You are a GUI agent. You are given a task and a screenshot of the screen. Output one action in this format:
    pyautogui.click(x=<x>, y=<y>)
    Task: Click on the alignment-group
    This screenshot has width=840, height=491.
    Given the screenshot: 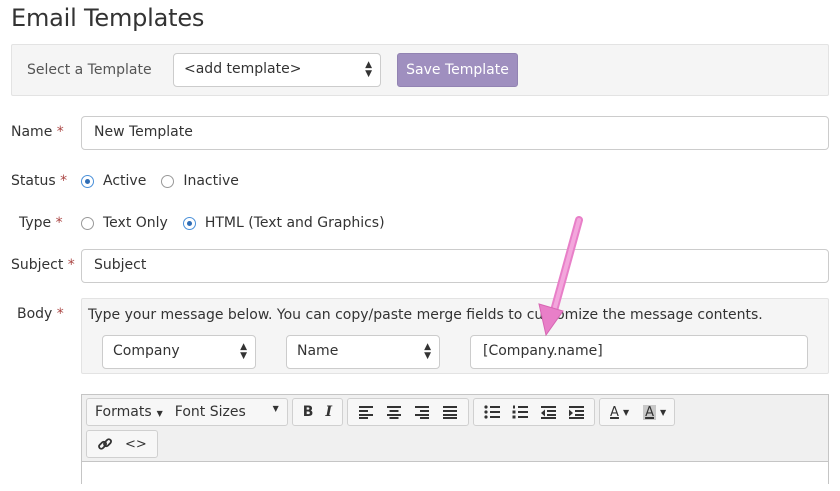 What is the action you would take?
    pyautogui.click(x=408, y=412)
    